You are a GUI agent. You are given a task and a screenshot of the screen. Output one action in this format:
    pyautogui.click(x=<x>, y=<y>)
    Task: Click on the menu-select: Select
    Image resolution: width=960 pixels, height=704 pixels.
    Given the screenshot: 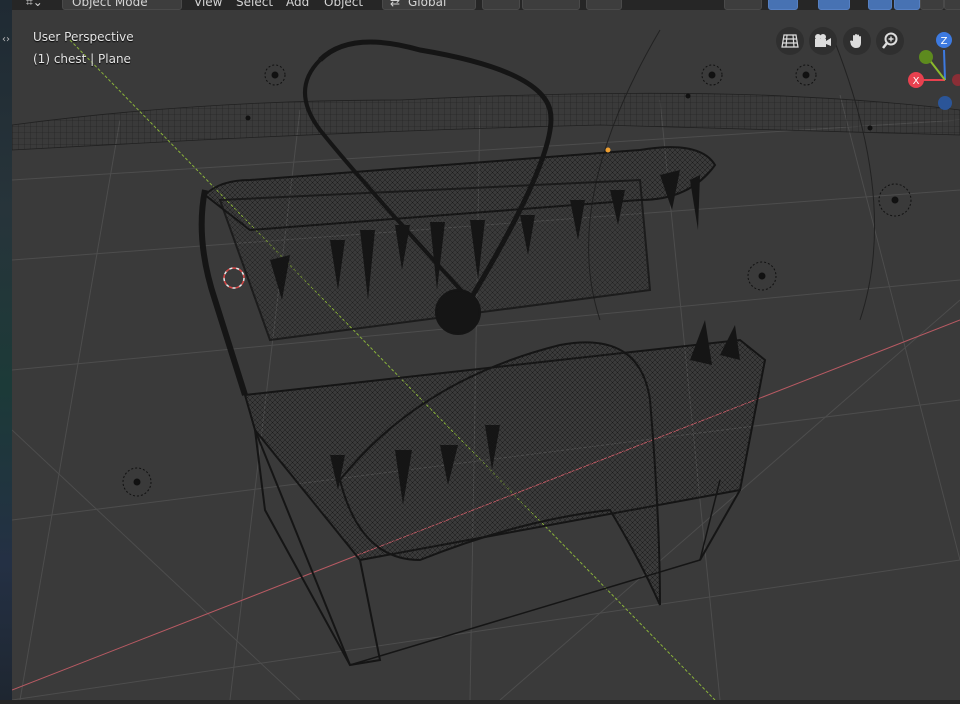 What is the action you would take?
    pyautogui.click(x=254, y=5)
    